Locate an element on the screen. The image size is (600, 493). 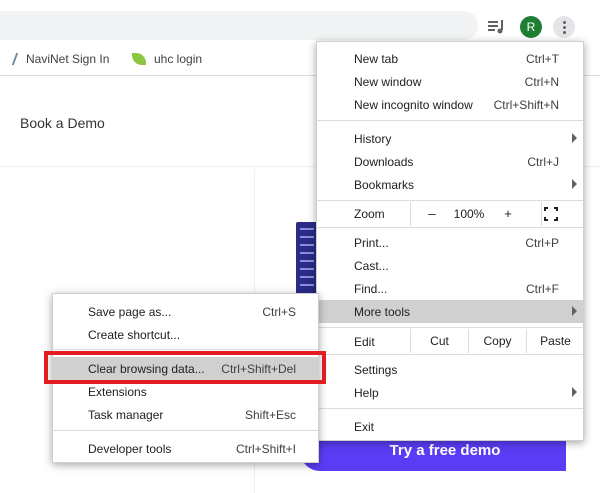
menu-label: New window is located at coordinates (388, 81).